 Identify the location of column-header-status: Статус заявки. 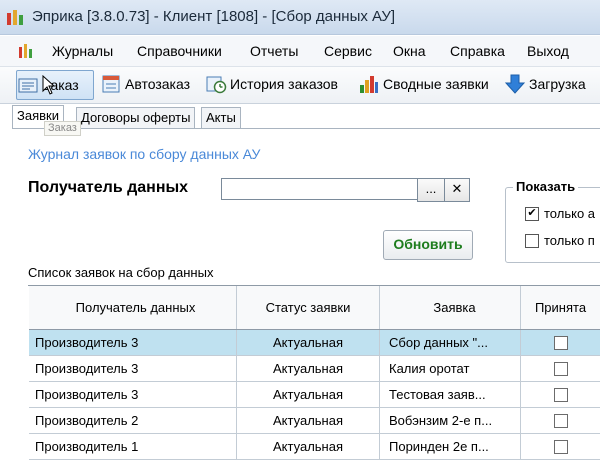
(308, 307).